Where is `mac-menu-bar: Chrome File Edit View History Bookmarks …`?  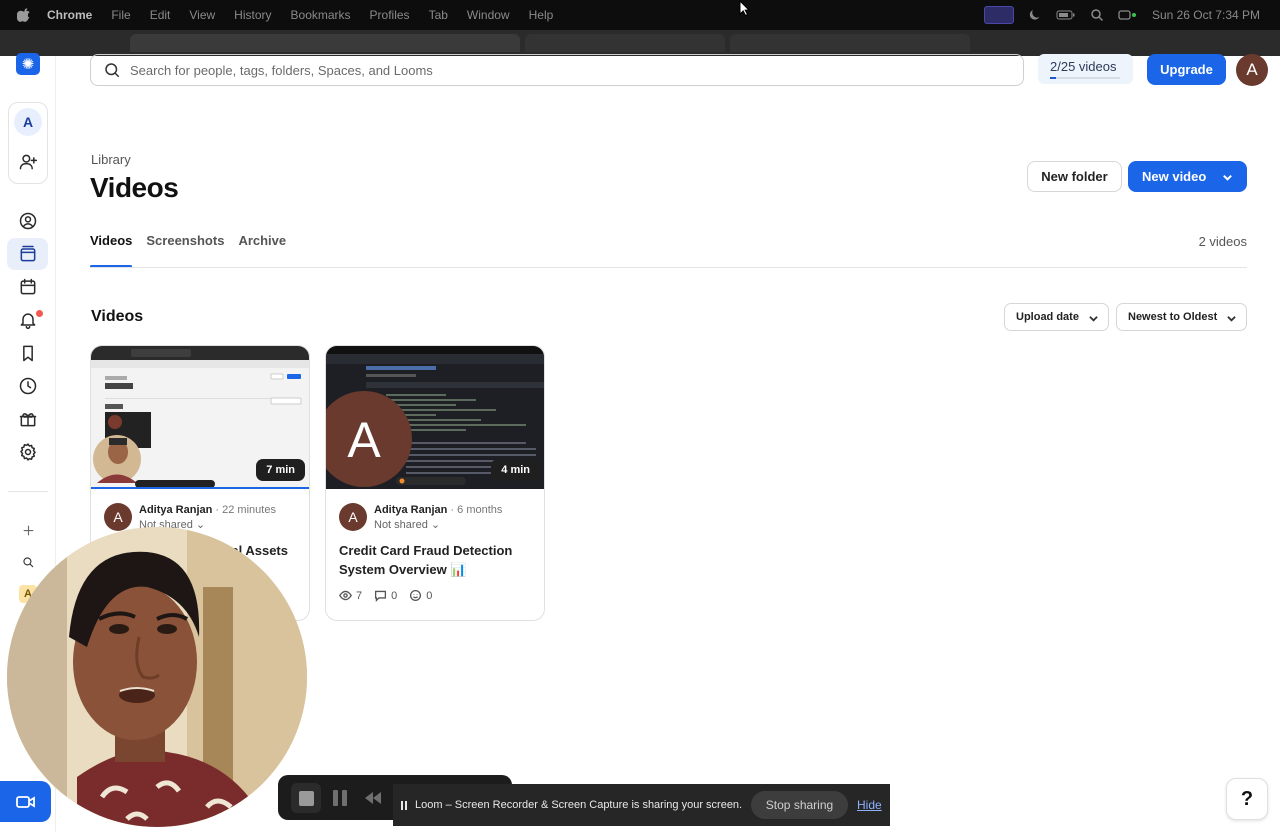 mac-menu-bar: Chrome File Edit View History Bookmarks … is located at coordinates (640, 15).